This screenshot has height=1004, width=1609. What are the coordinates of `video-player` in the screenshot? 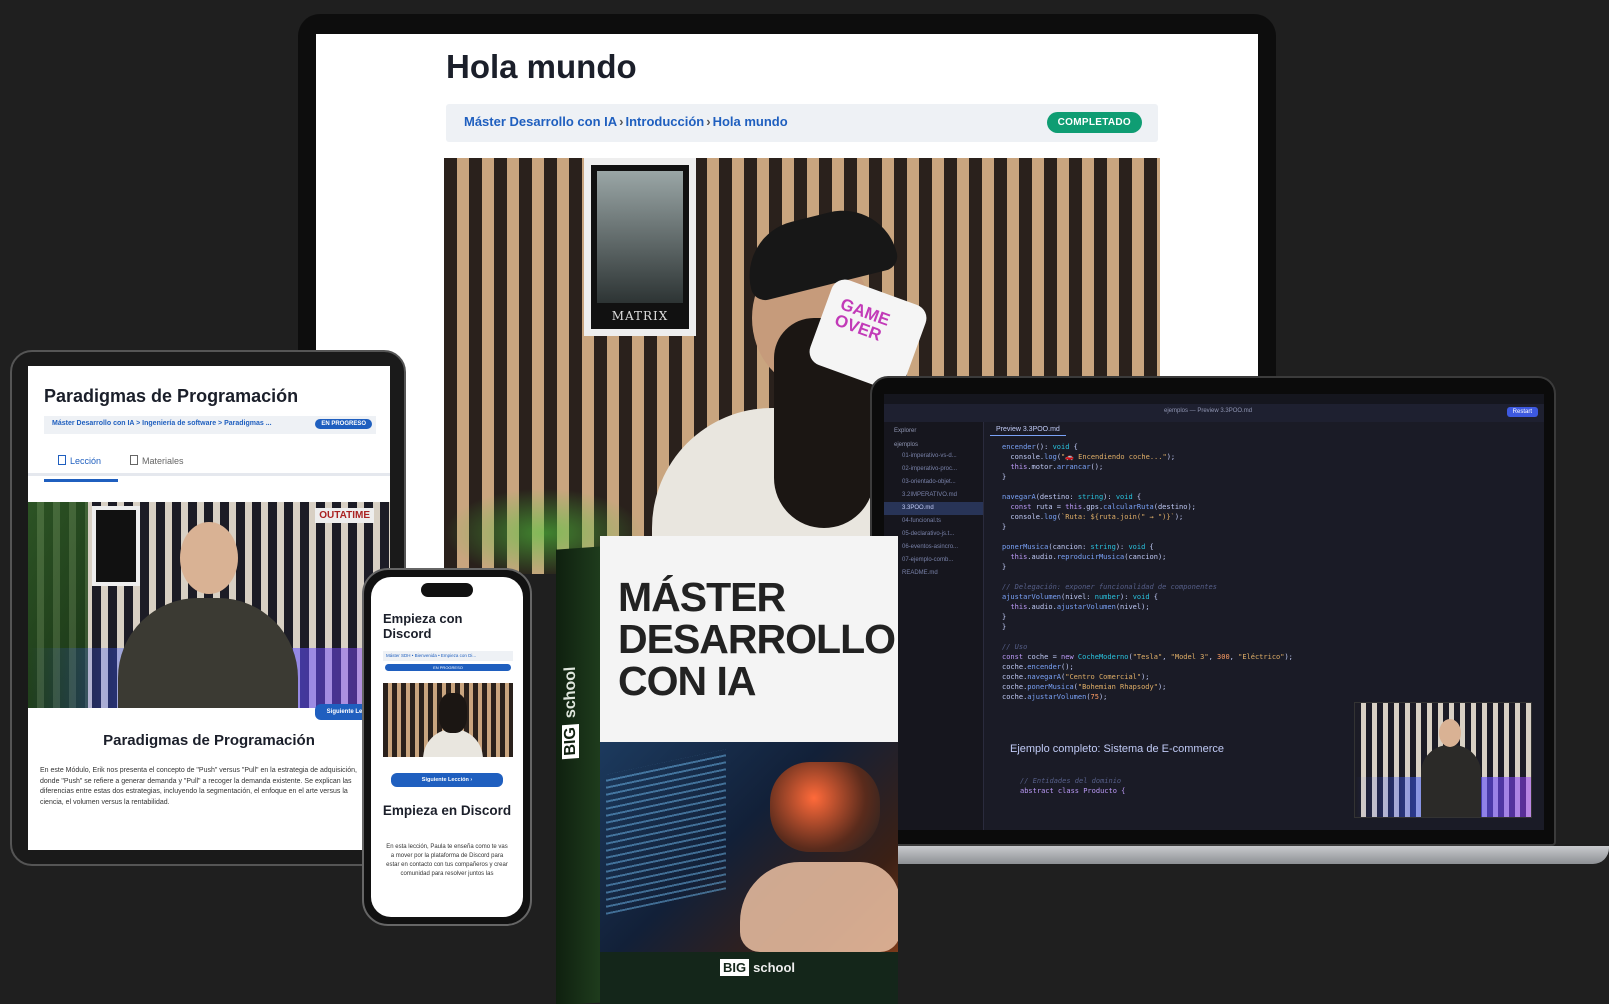 It's located at (448, 720).